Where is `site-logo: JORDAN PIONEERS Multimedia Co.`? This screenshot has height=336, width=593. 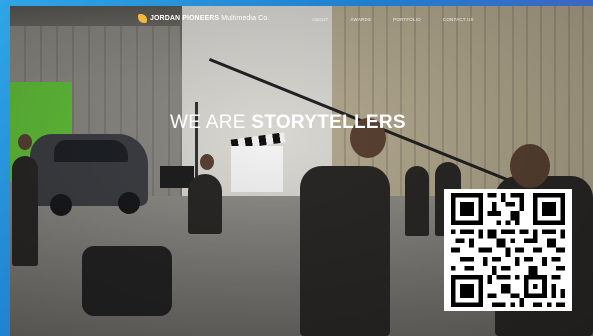 site-logo: JORDAN PIONEERS Multimedia Co. is located at coordinates (203, 18).